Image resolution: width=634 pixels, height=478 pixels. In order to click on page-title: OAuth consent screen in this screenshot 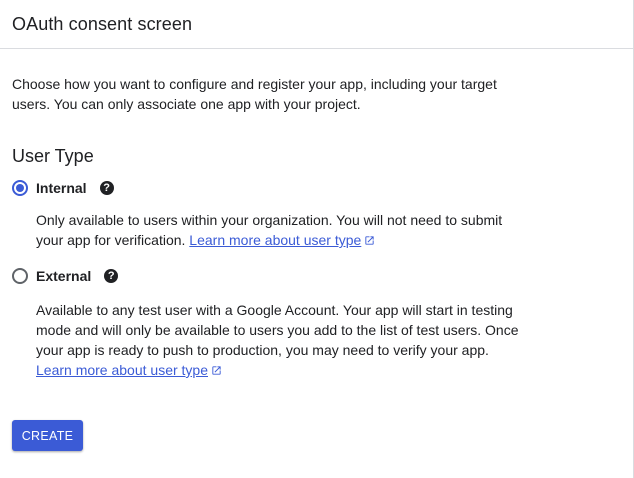, I will do `click(102, 23)`.